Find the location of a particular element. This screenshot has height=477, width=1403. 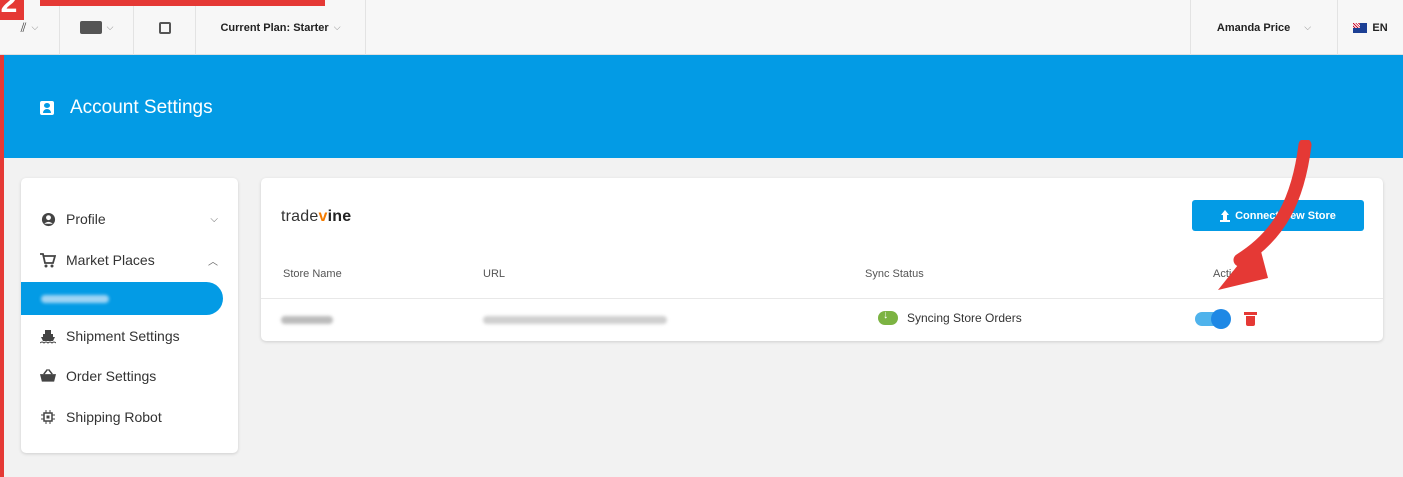

plan-label: Current Plan: Starter is located at coordinates (274, 27).